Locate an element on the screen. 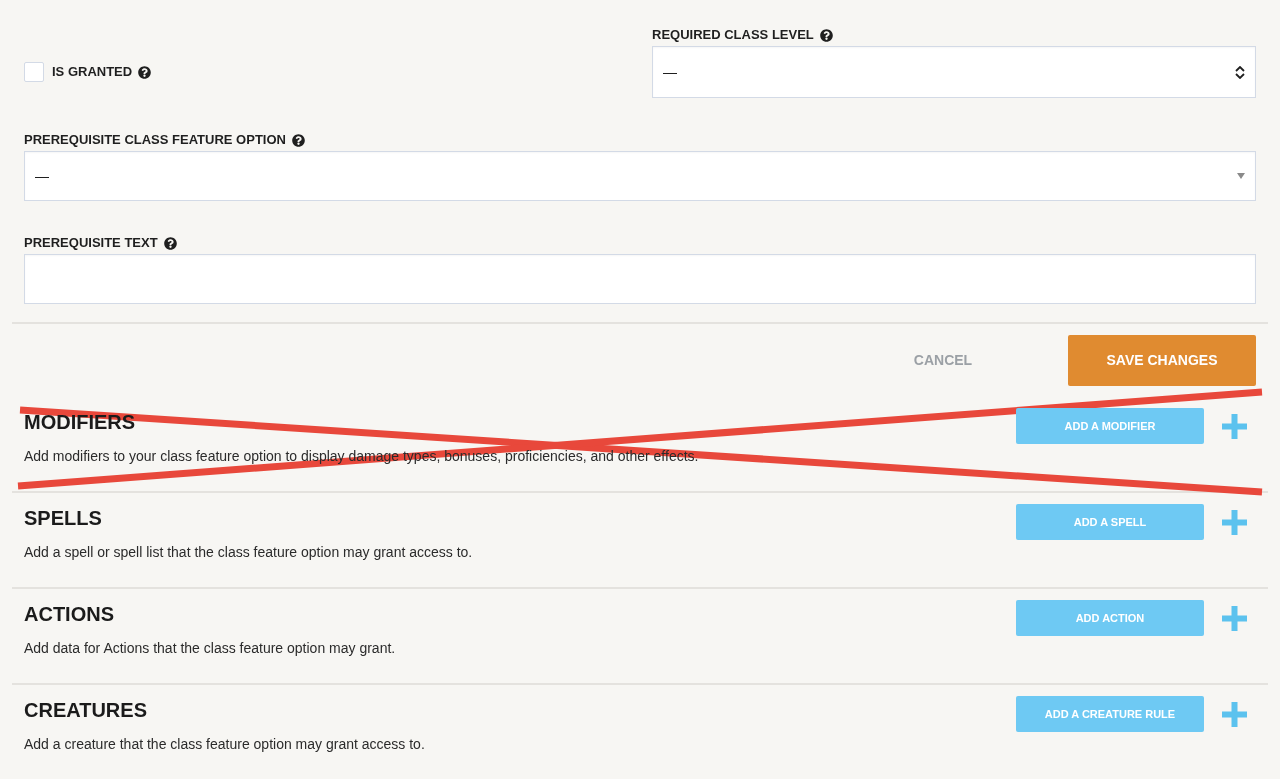 The image size is (1280, 779). prerequisite-text-input is located at coordinates (640, 279).